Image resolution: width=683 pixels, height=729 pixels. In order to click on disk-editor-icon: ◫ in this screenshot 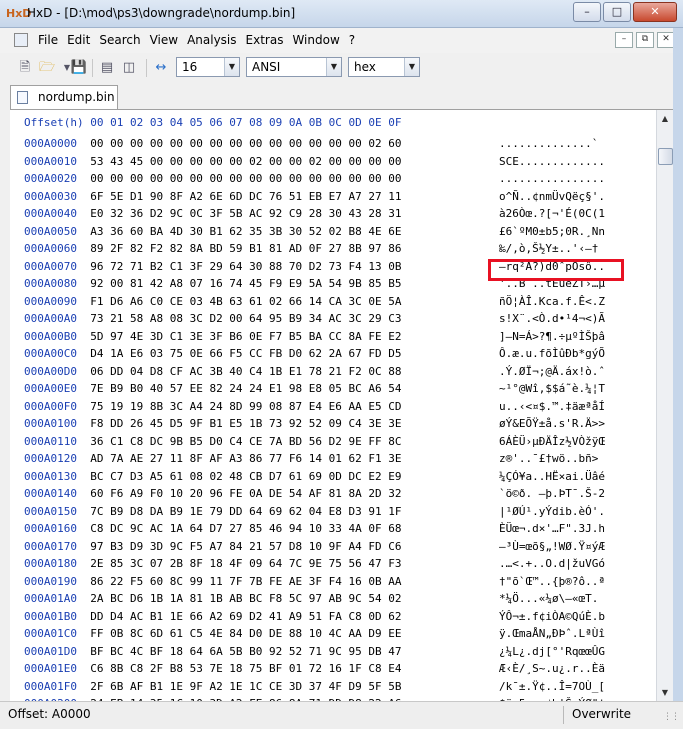, I will do `click(129, 67)`.